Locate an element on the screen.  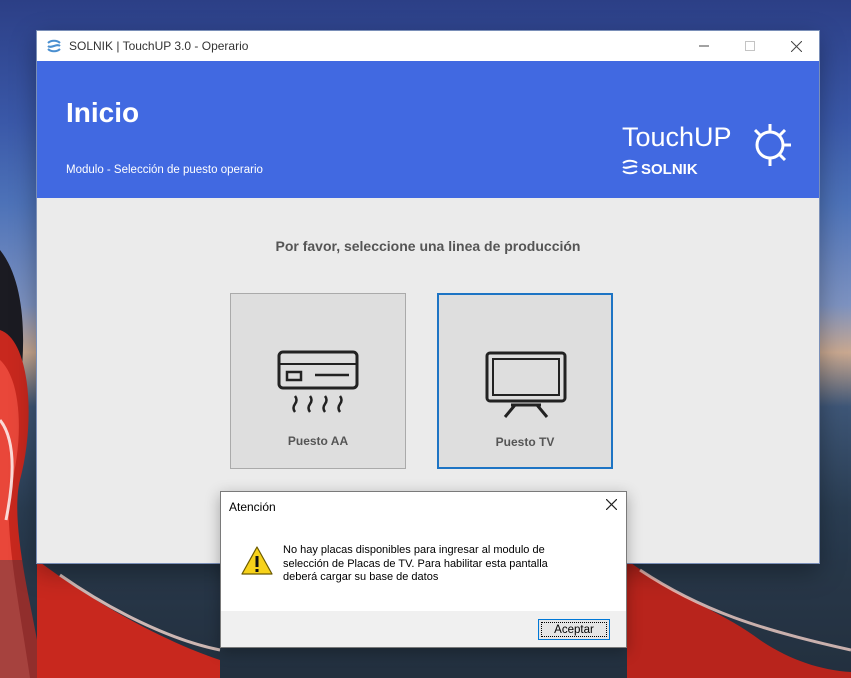
minimize-icon is located at coordinates (704, 46).